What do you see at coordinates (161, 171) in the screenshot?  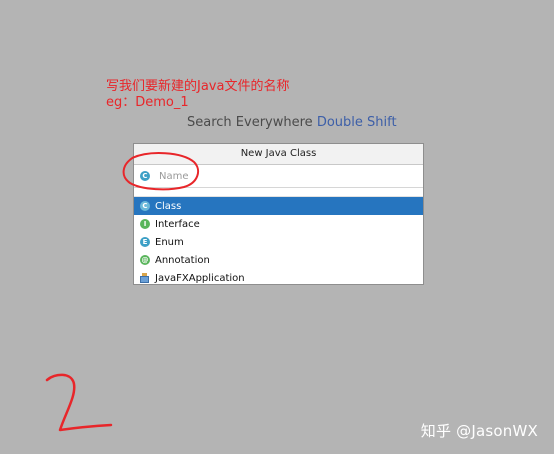 I see `name-field-circle-annotation` at bounding box center [161, 171].